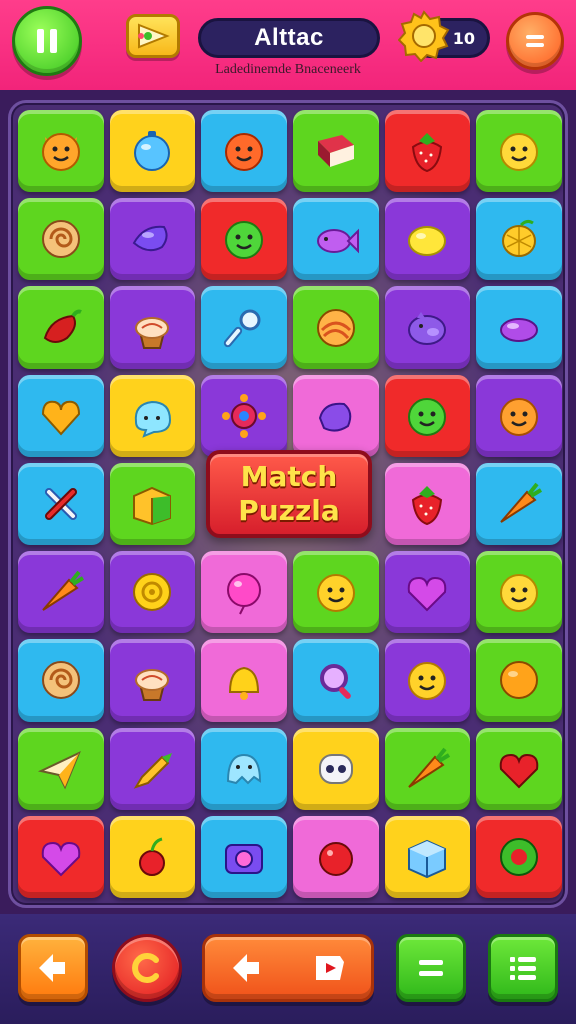 Image resolution: width=576 pixels, height=1024 pixels. I want to click on pink-balloon-icon, so click(244, 594).